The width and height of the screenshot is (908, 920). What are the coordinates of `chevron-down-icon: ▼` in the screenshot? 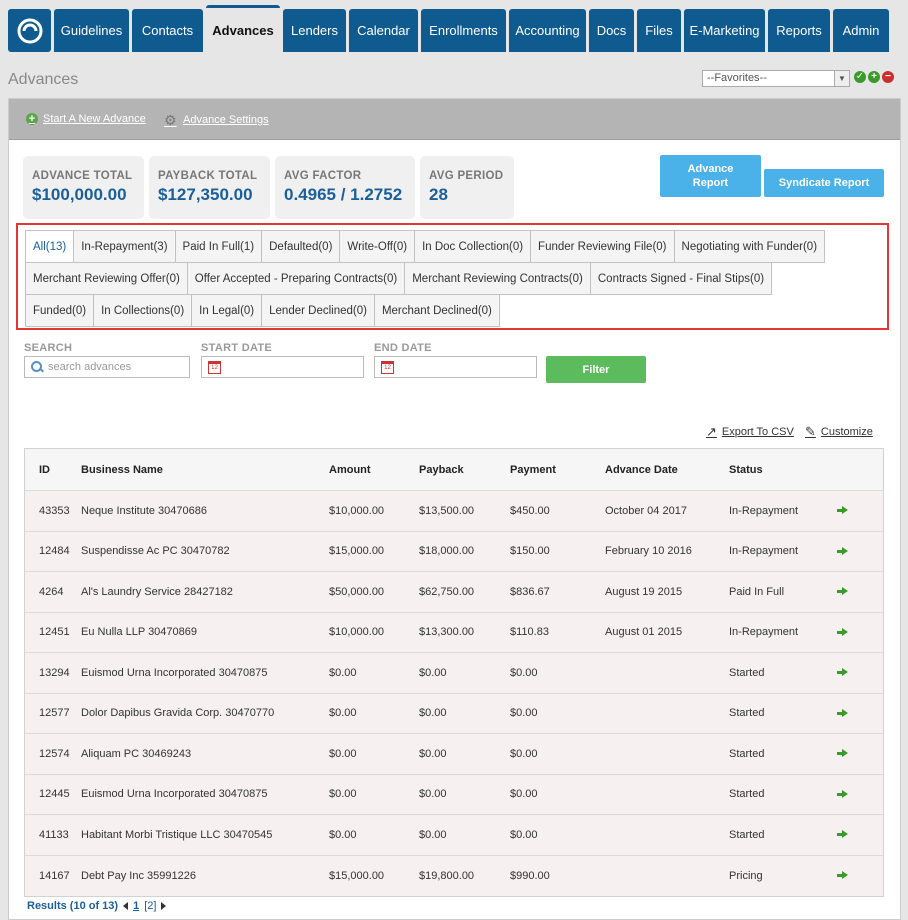 It's located at (841, 78).